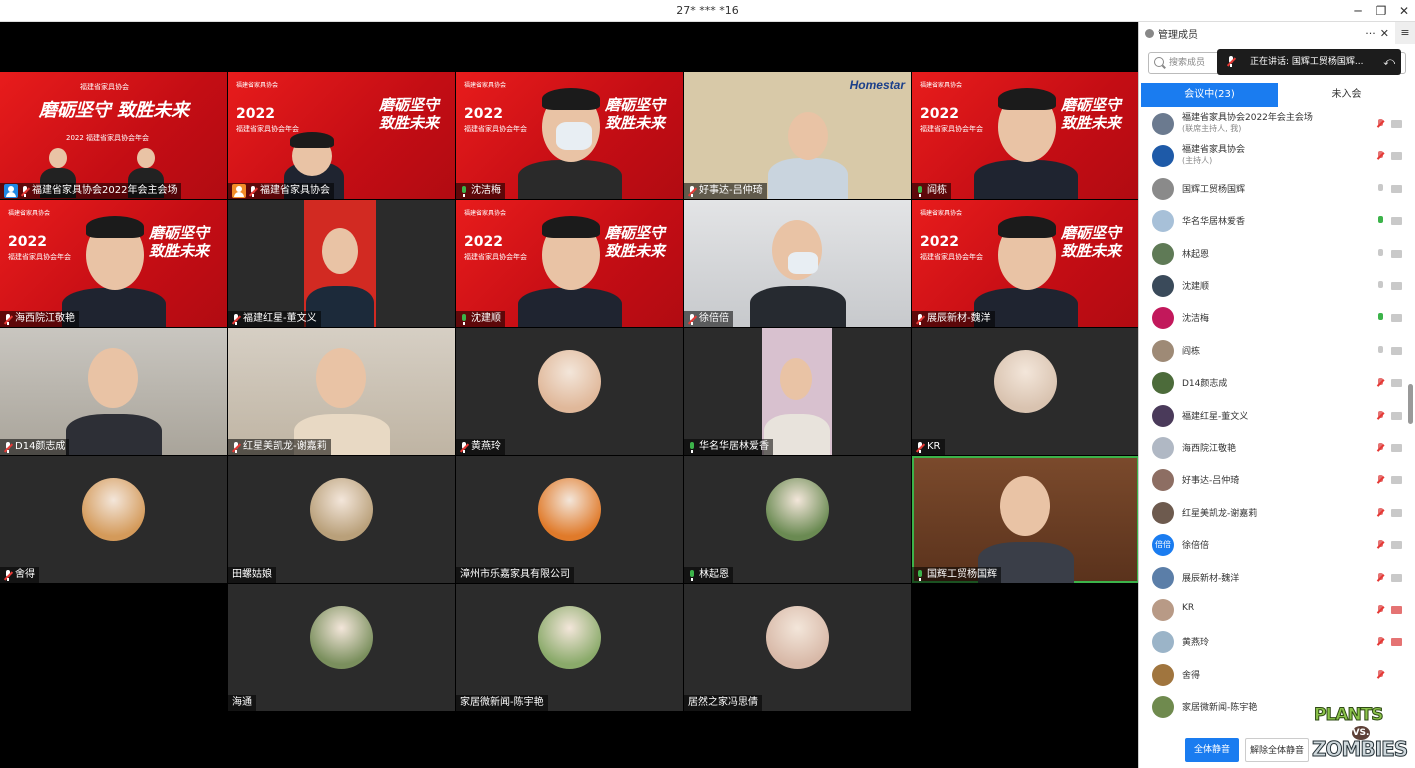 The width and height of the screenshot is (1415, 768). I want to click on member-row: 国辉工贸杨国辉, so click(1273, 189).